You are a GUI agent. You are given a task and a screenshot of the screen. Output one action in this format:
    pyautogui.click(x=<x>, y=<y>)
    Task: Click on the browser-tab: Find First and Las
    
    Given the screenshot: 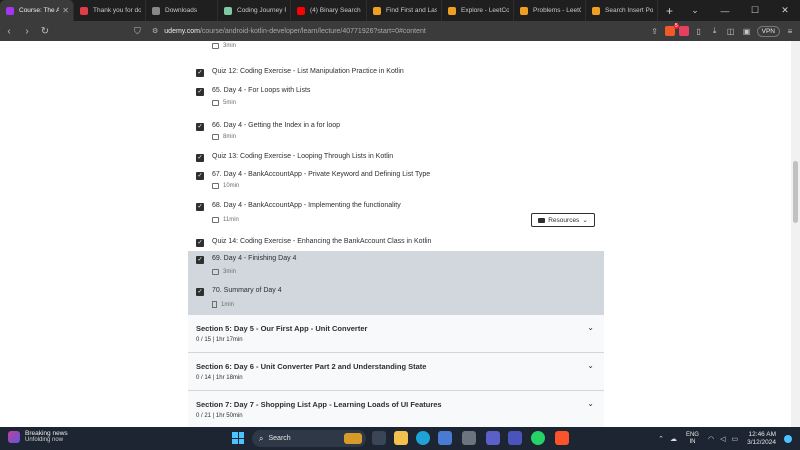 What is the action you would take?
    pyautogui.click(x=404, y=10)
    